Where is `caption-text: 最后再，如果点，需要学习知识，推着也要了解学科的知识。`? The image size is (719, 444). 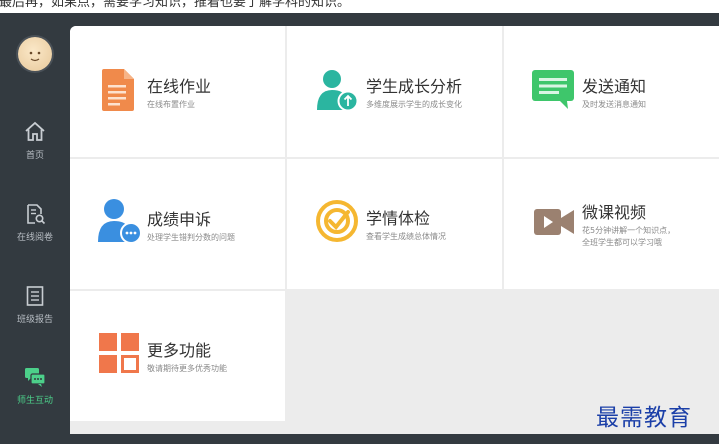 caption-text: 最后再，如果点，需要学习知识，推着也要了解学科的知识。 is located at coordinates (175, 5).